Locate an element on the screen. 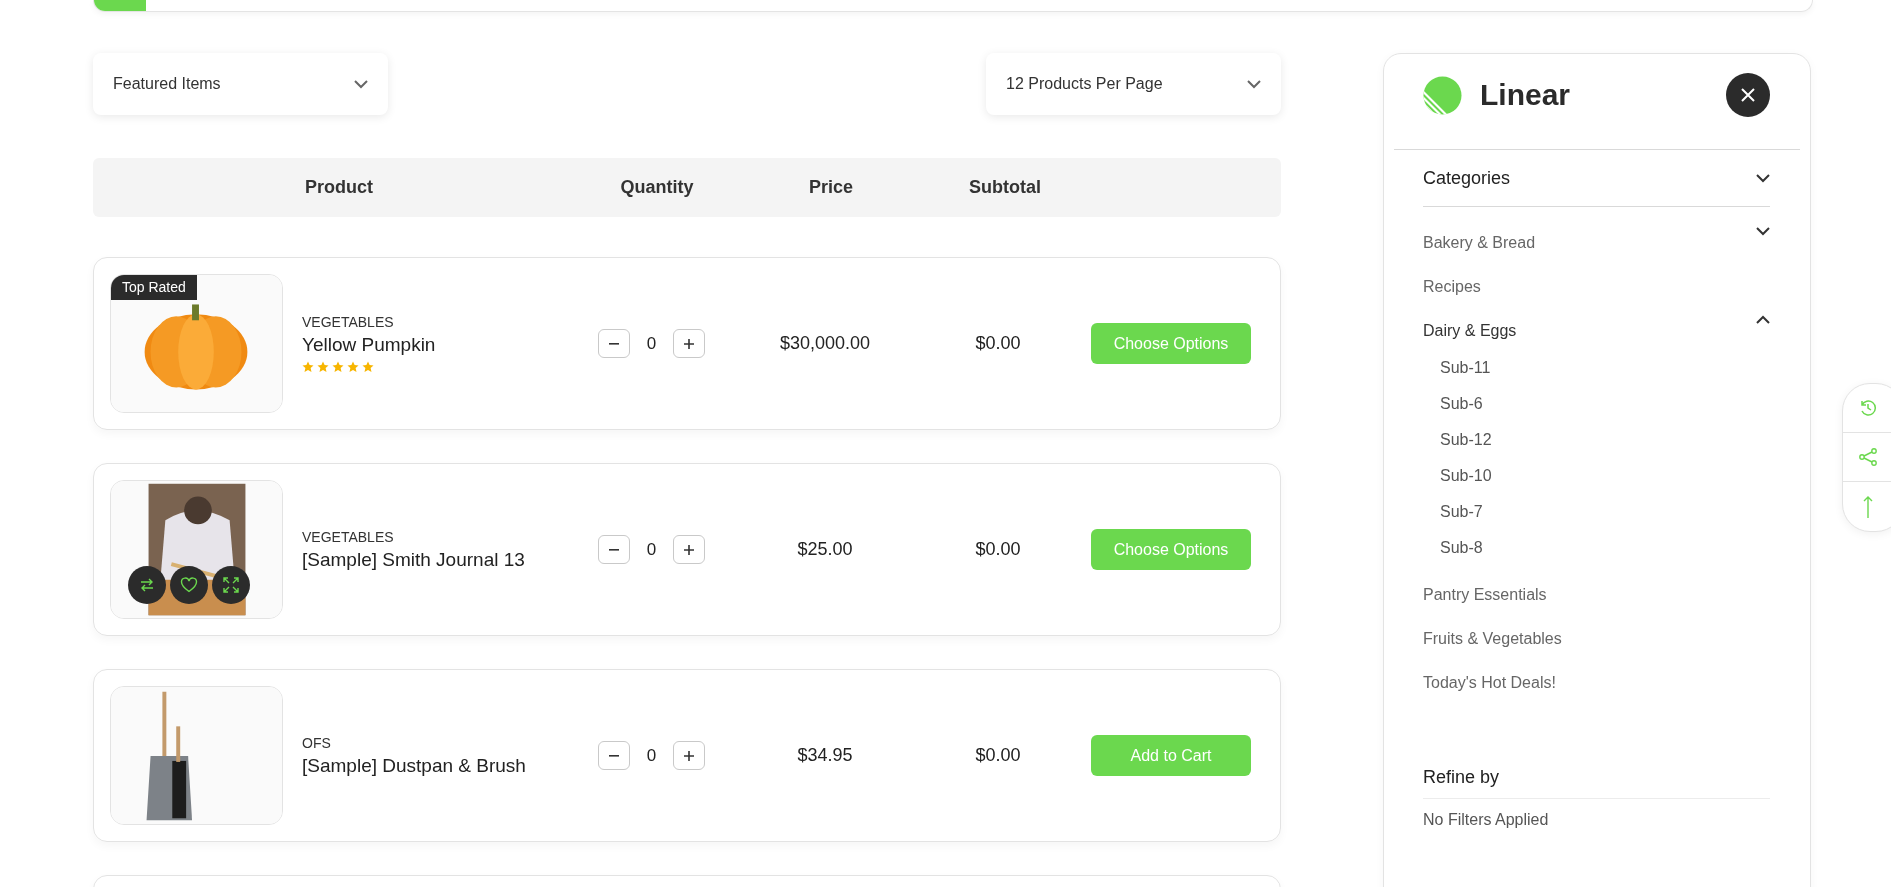 This screenshot has width=1891, height=887. heart-icon is located at coordinates (189, 585).